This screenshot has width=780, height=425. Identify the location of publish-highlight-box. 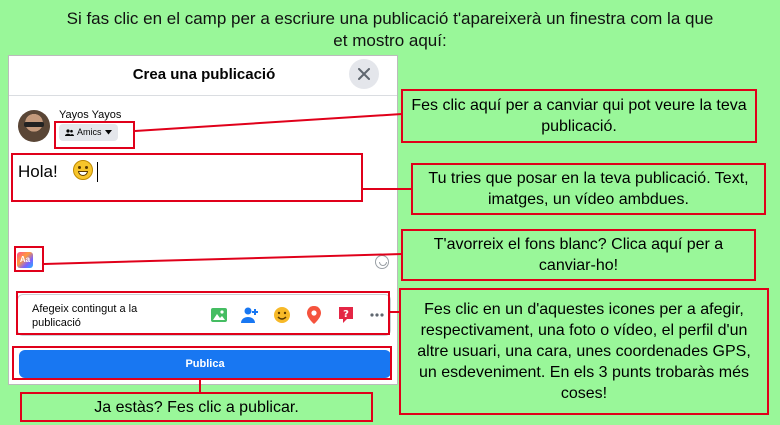
(202, 363).